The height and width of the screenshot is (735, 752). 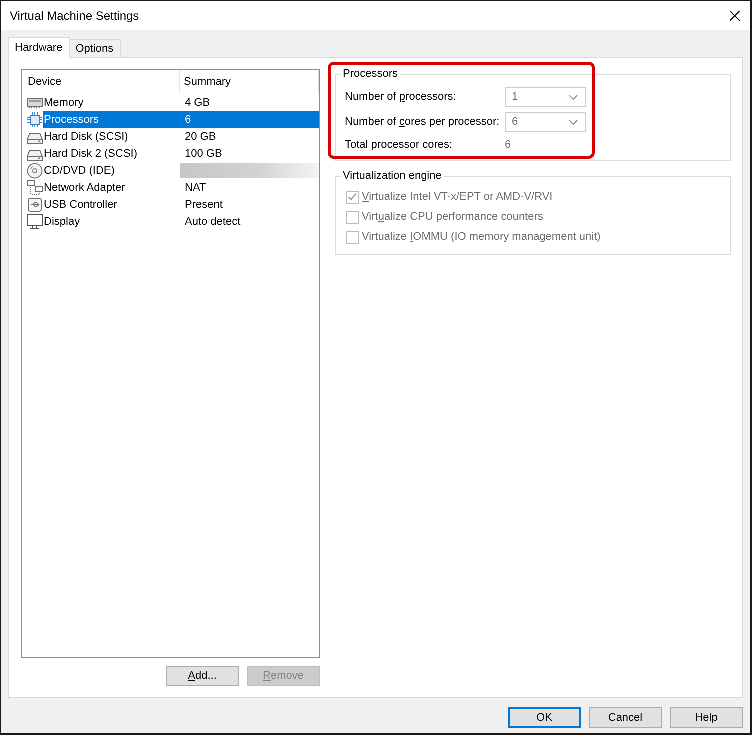 What do you see at coordinates (35, 222) in the screenshot?
I see `monitor-icon` at bounding box center [35, 222].